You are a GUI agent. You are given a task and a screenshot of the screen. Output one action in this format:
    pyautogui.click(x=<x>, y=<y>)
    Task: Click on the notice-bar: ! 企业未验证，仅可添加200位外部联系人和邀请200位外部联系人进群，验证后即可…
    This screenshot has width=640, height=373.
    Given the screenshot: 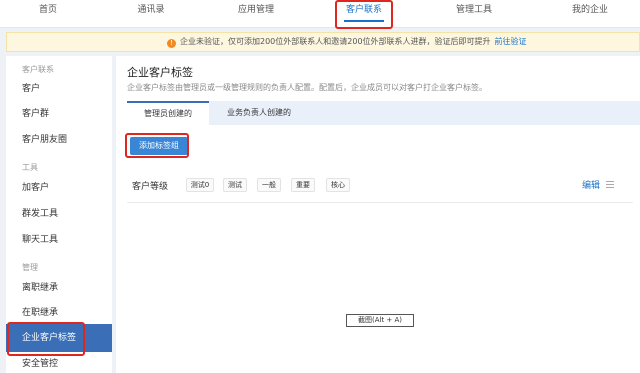 What is the action you would take?
    pyautogui.click(x=323, y=42)
    